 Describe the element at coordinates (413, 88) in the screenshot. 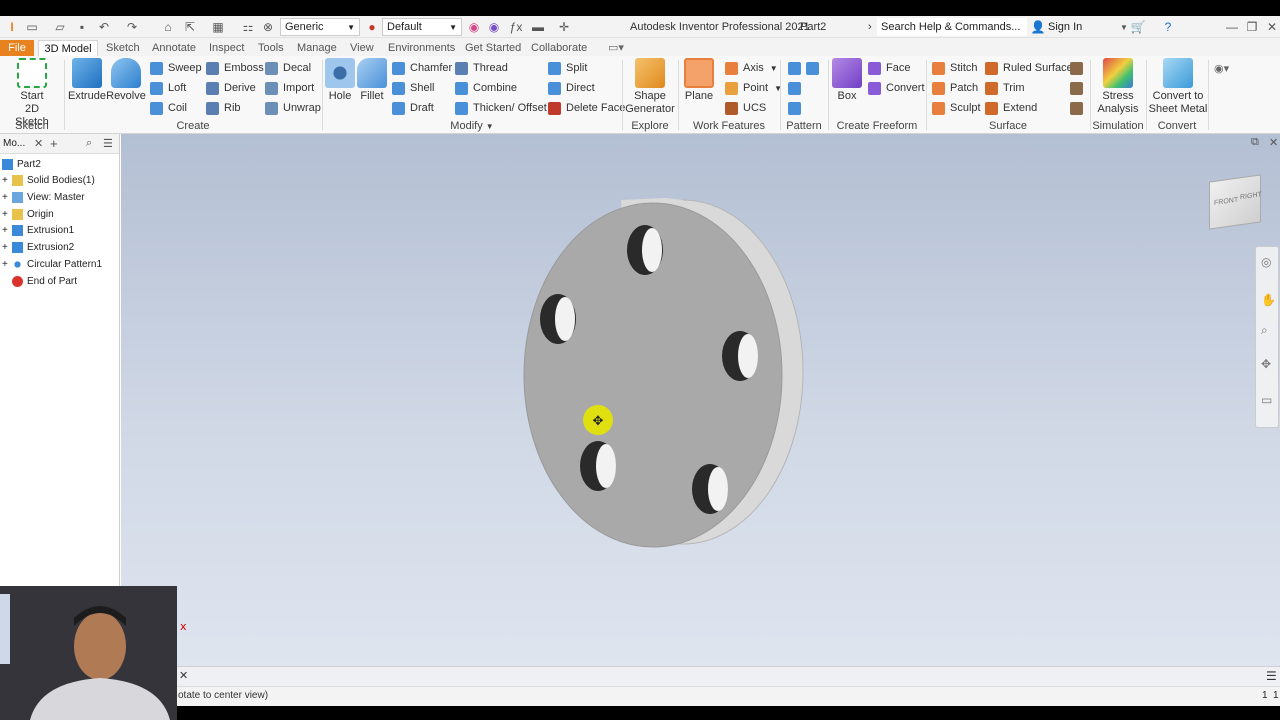

I see `shell-button: Shell` at that location.